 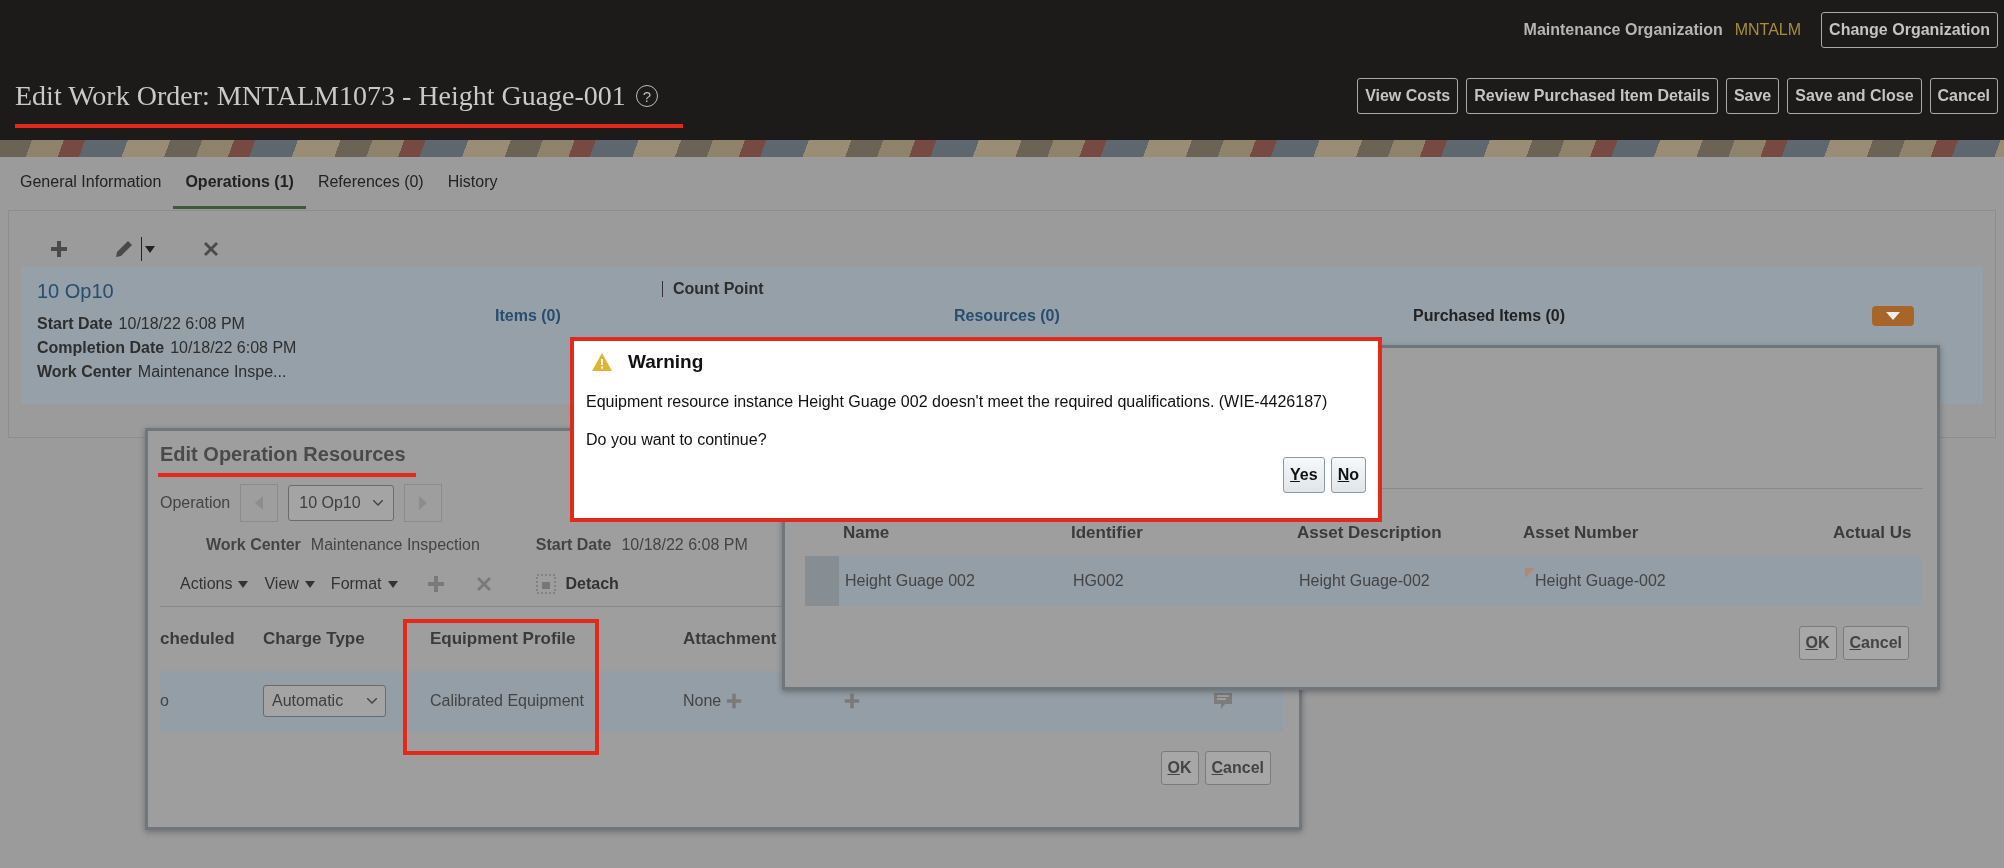 What do you see at coordinates (1370, 533) in the screenshot?
I see `column-header: Asset Description` at bounding box center [1370, 533].